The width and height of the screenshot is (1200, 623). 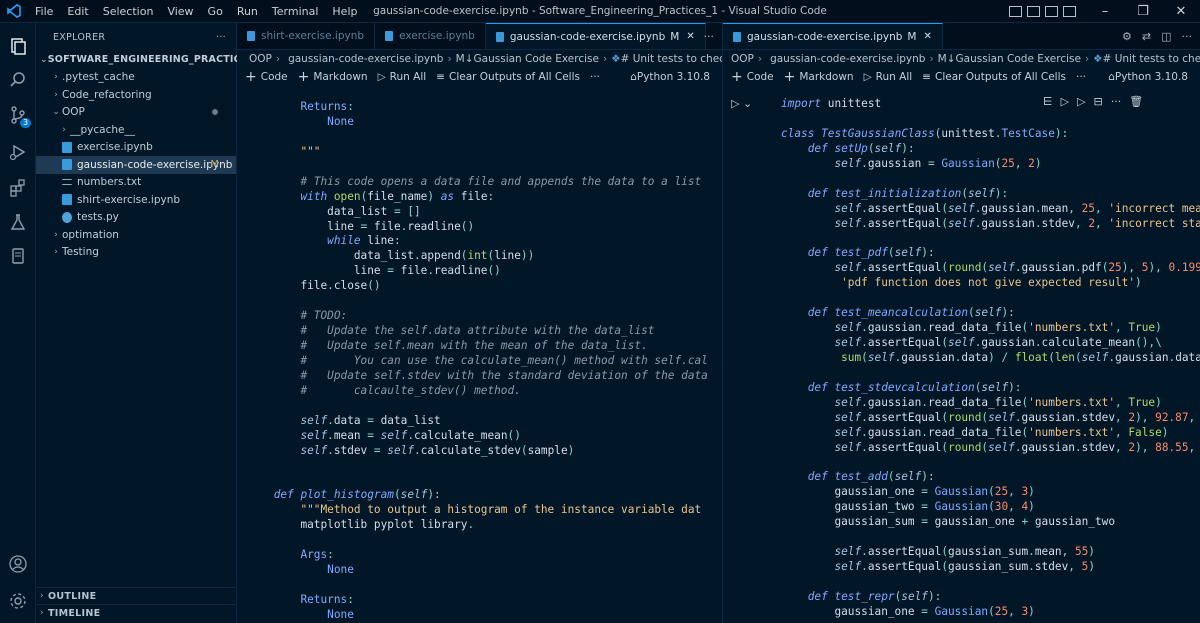 What do you see at coordinates (136, 113) in the screenshot?
I see `tree-item: ⌄ OOP` at bounding box center [136, 113].